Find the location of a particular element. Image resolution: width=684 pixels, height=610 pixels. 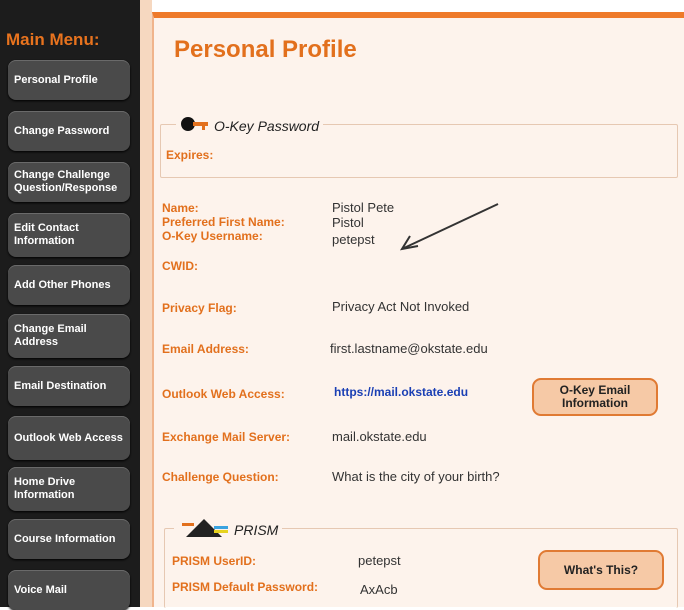

prism-logo-icon is located at coordinates (204, 529).